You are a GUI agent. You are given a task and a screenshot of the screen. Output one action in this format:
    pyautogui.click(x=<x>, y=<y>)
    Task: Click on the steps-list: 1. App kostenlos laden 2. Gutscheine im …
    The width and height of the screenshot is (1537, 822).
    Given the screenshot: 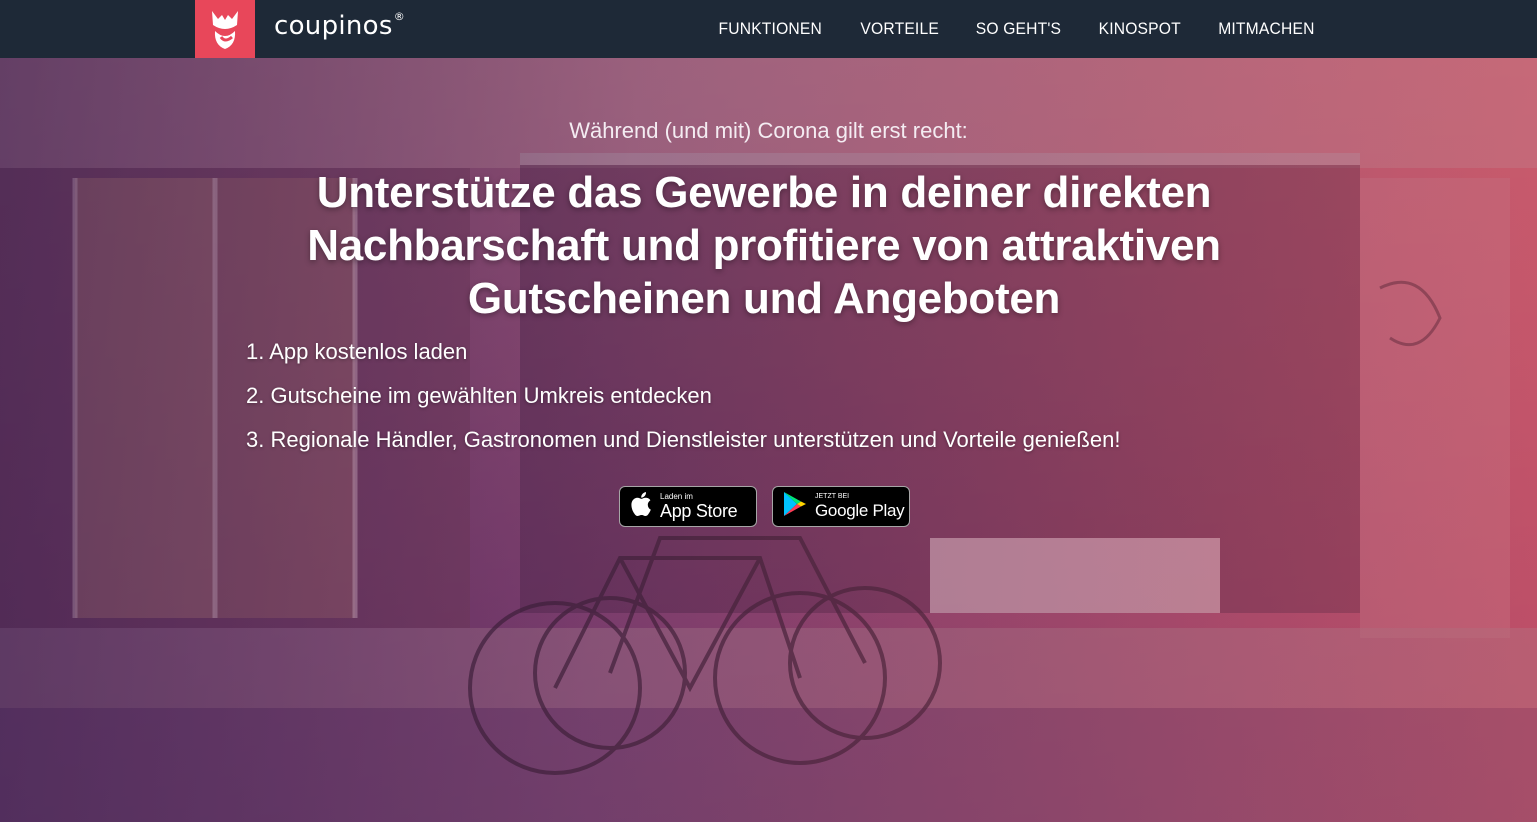 What is the action you would take?
    pyautogui.click(x=683, y=402)
    